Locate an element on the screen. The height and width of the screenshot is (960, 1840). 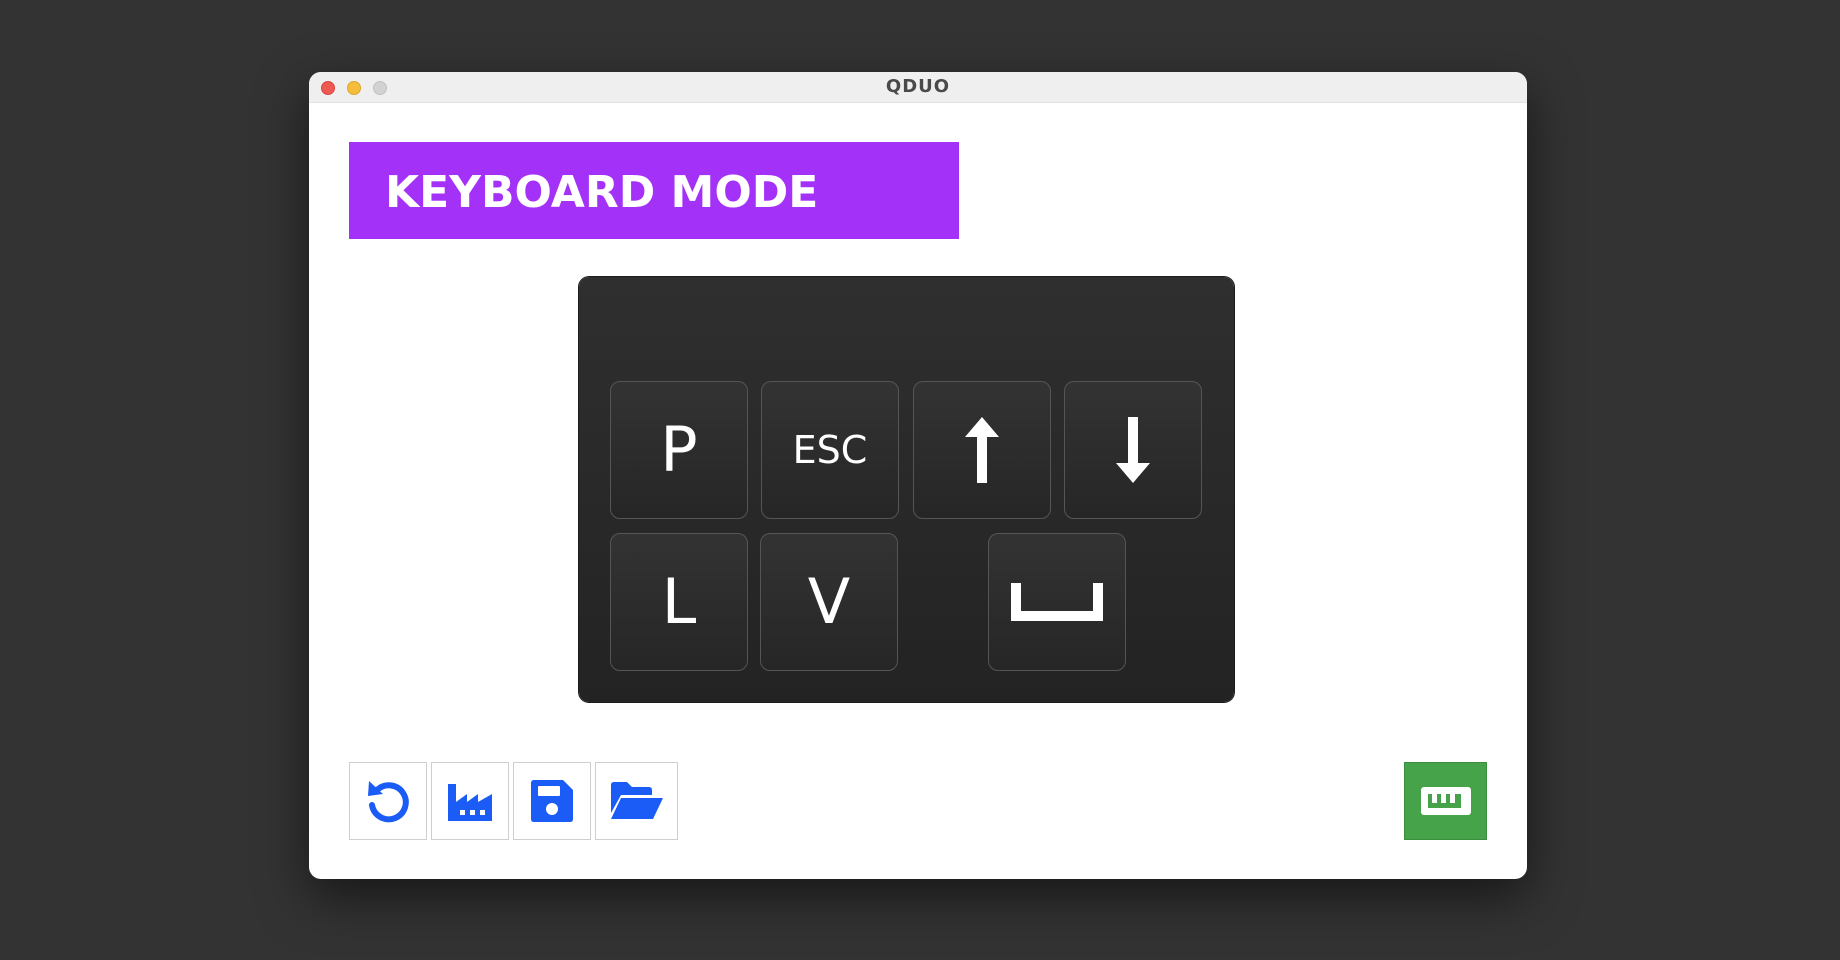
key-l-label: L is located at coordinates (679, 601).